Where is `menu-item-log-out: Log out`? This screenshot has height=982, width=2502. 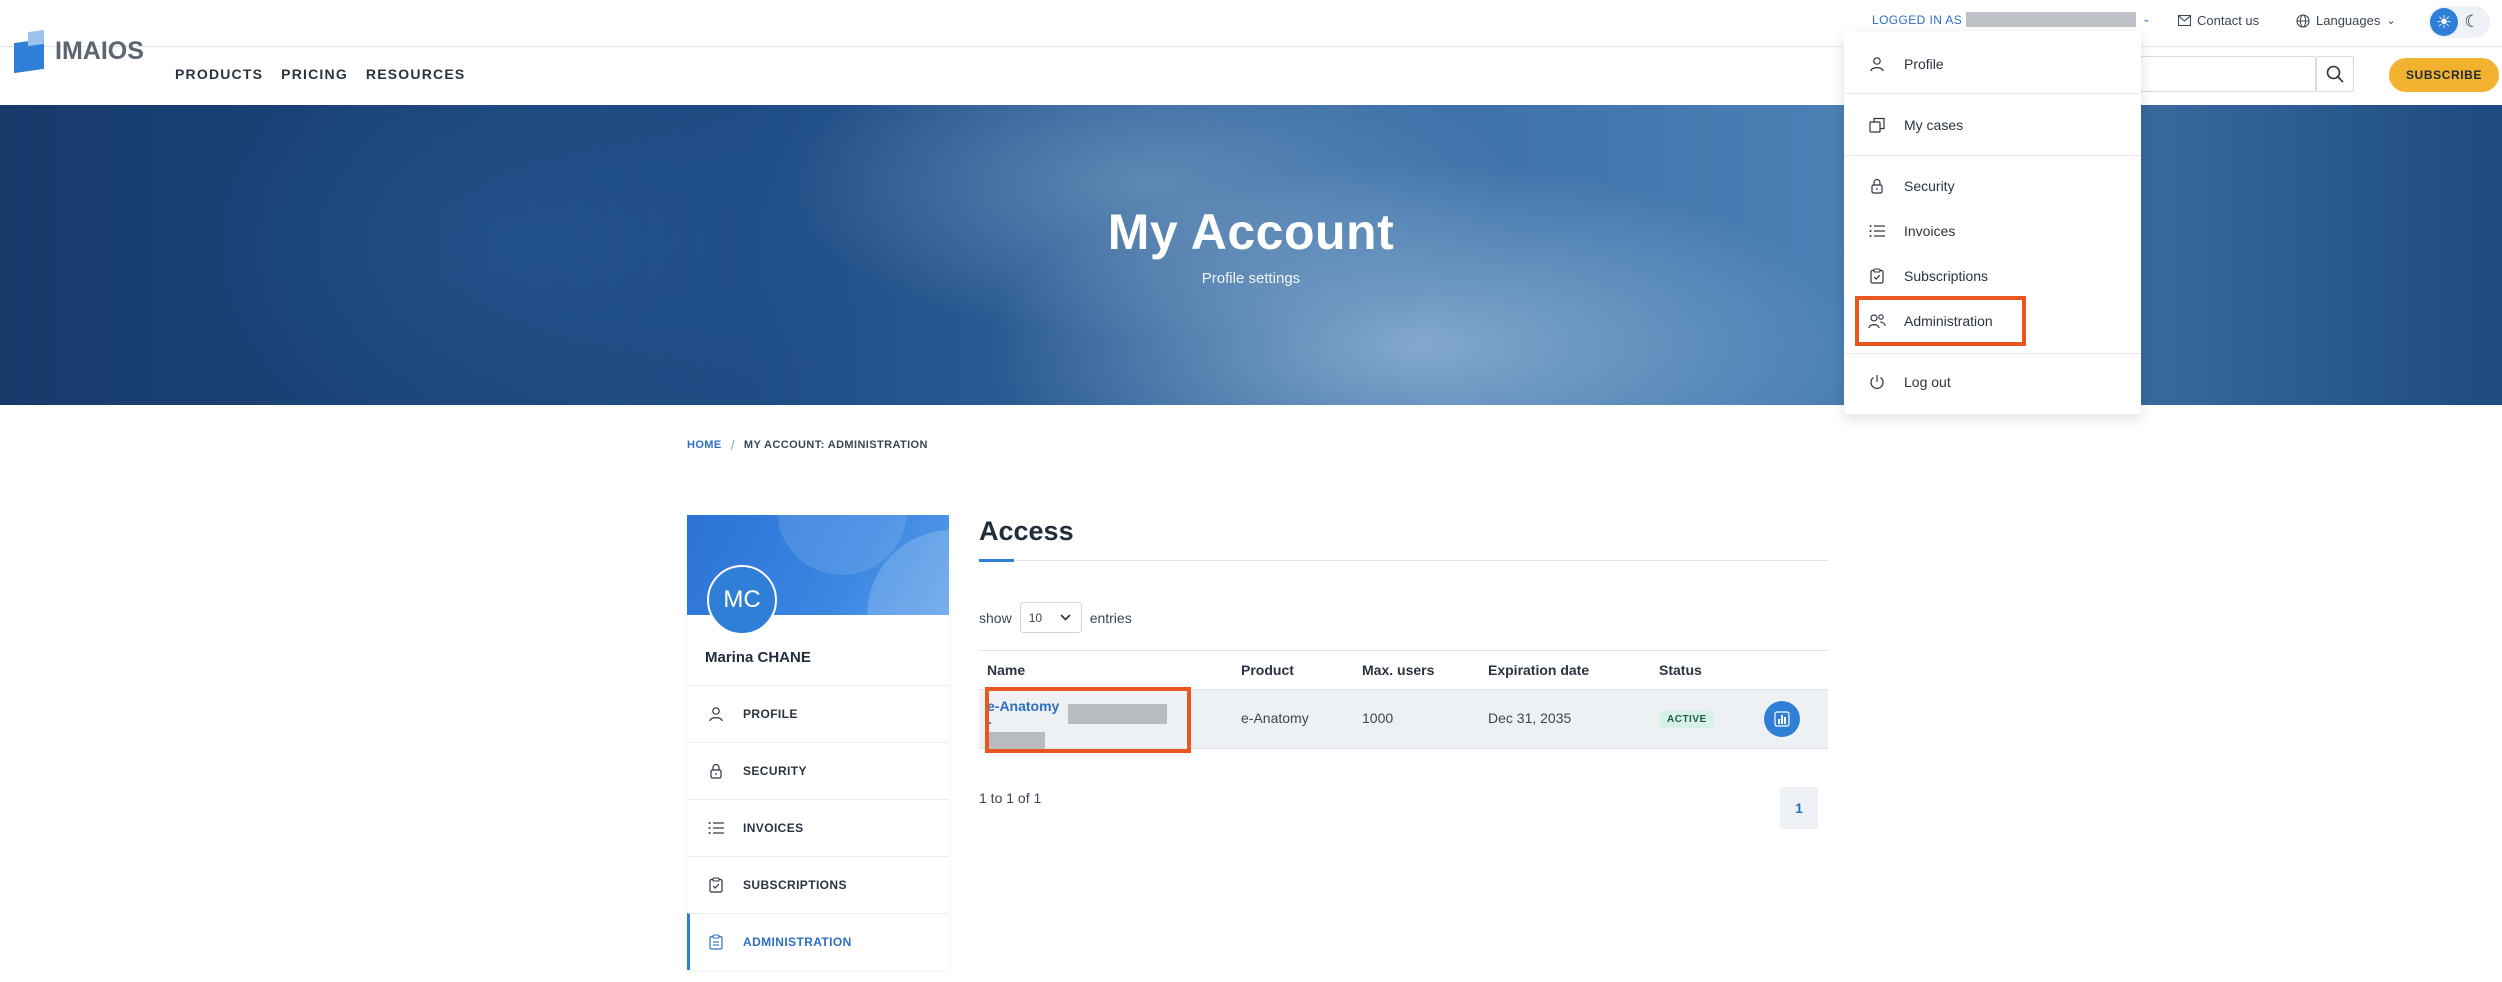 menu-item-log-out: Log out is located at coordinates (1992, 382).